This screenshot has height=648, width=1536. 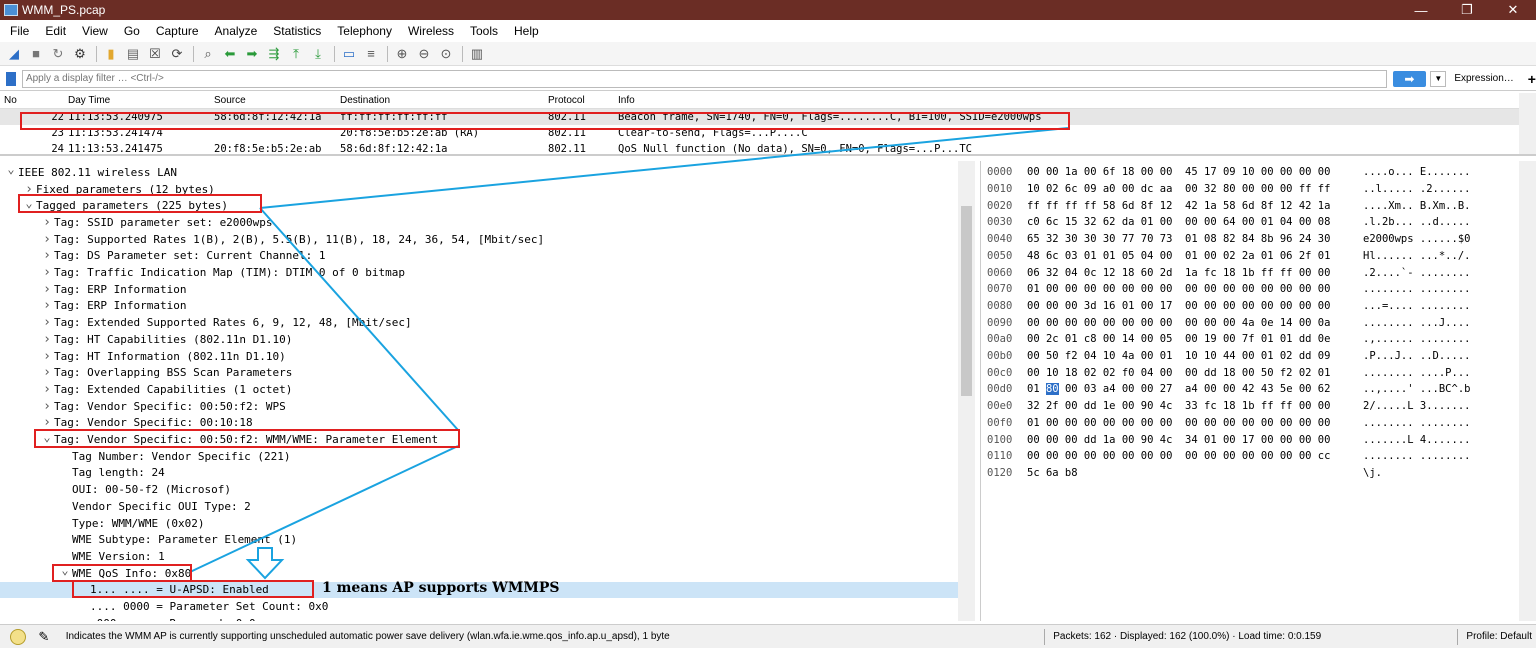 What do you see at coordinates (479, 473) in the screenshot?
I see `detail-tree-item: Tag length: 24` at bounding box center [479, 473].